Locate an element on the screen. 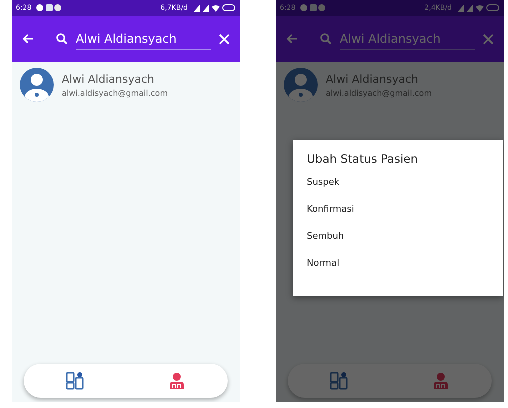 The image size is (508, 408). dialog-title: Ubah Status Pasien is located at coordinates (363, 159).